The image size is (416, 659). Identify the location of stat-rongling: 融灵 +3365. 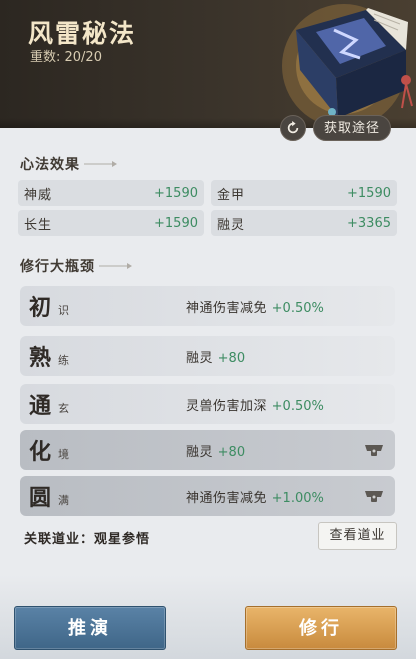
(304, 223).